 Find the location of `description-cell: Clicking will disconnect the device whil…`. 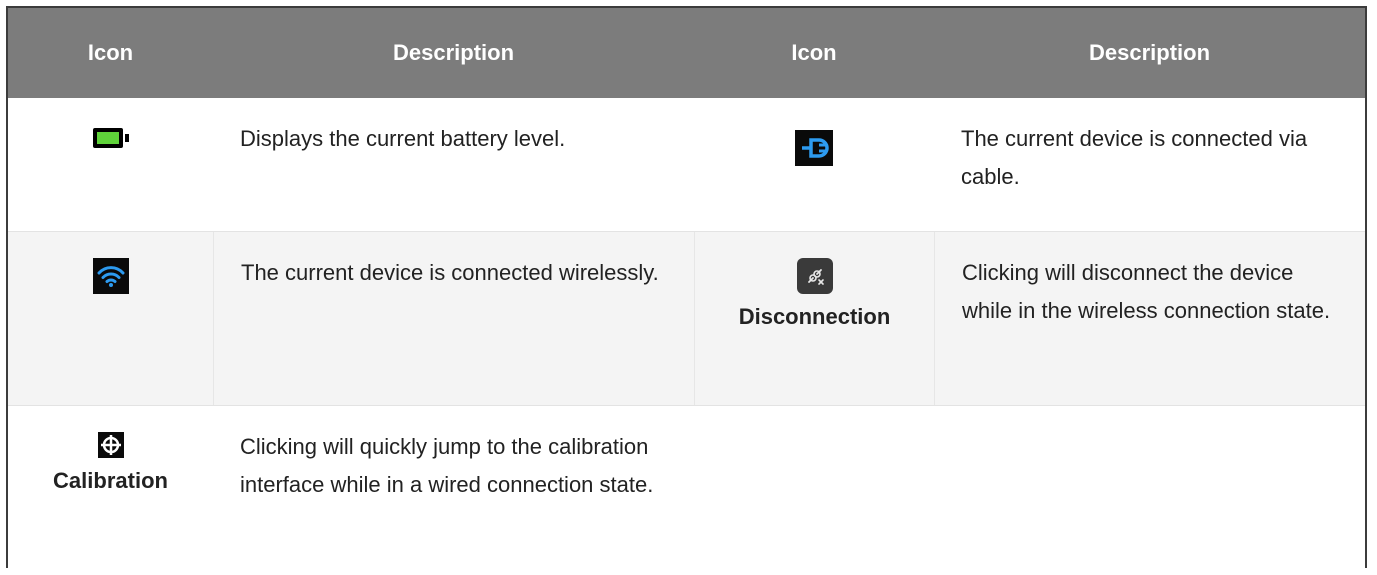

description-cell: Clicking will disconnect the device whil… is located at coordinates (1149, 318).